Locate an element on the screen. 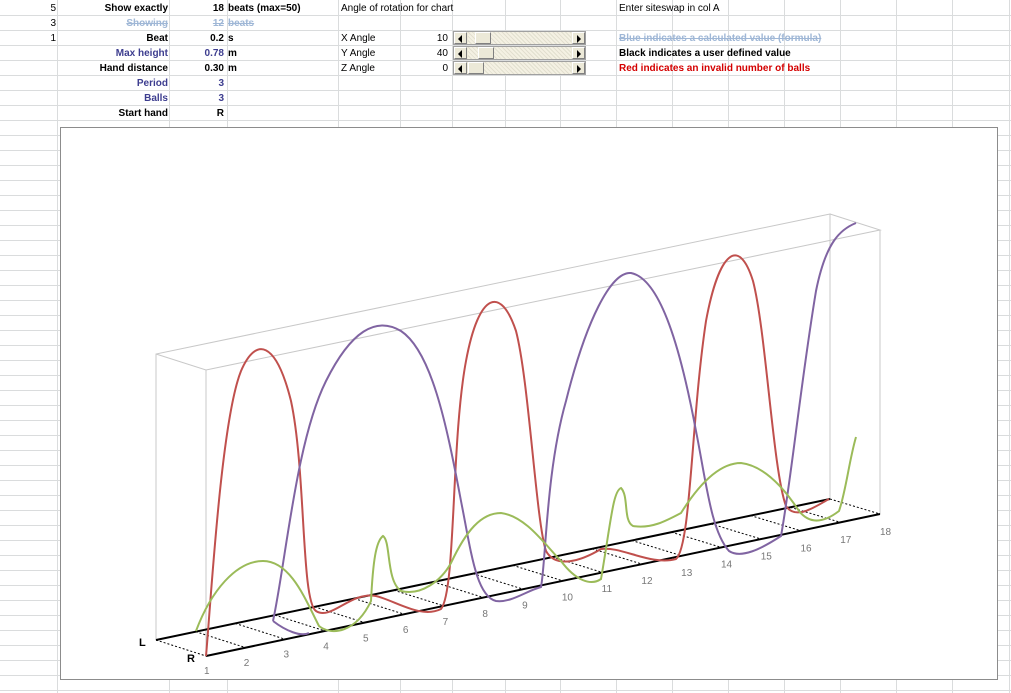 This screenshot has width=1011, height=693. note-enter-siteswap: Enter siteswap in col A is located at coordinates (669, 8).